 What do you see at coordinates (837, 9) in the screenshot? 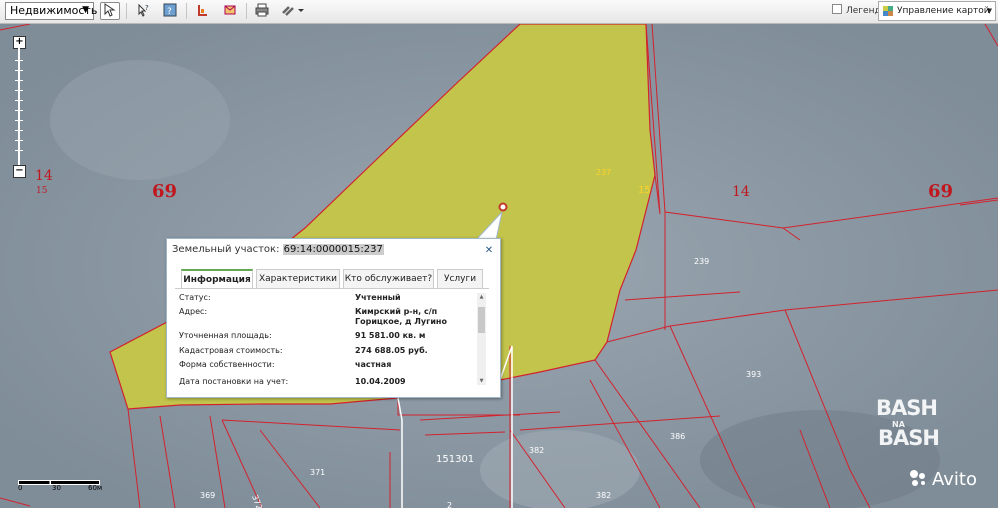
I see `legend-checkbox` at bounding box center [837, 9].